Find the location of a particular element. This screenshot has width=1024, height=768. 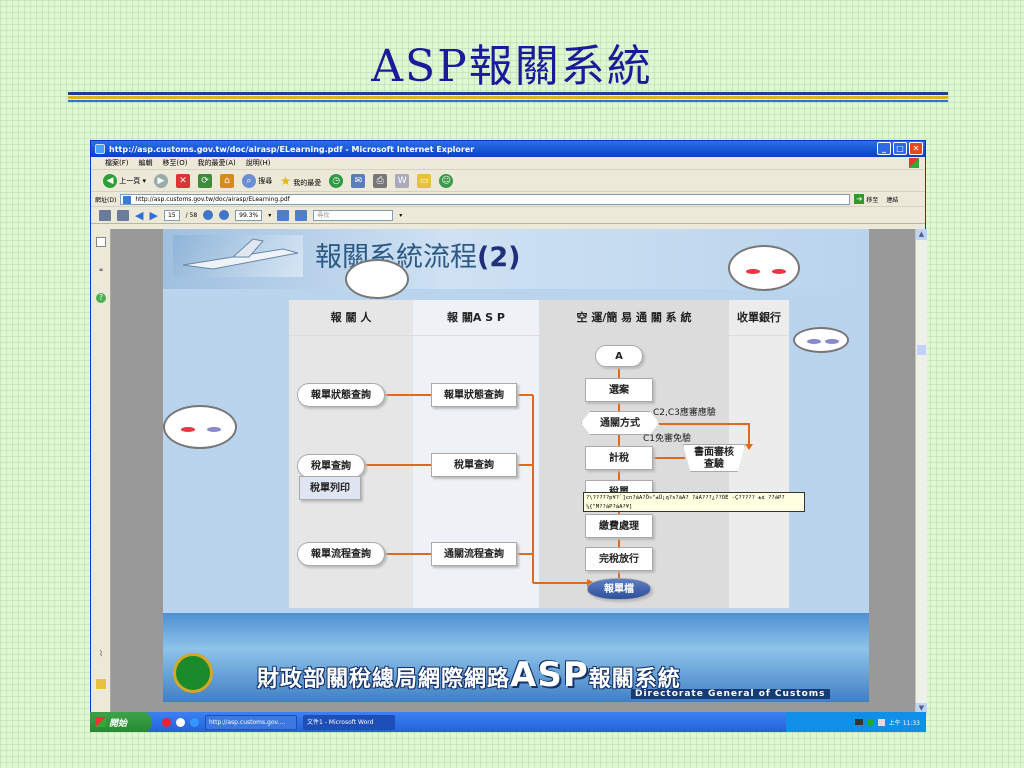

fit-page-icon is located at coordinates (283, 215).